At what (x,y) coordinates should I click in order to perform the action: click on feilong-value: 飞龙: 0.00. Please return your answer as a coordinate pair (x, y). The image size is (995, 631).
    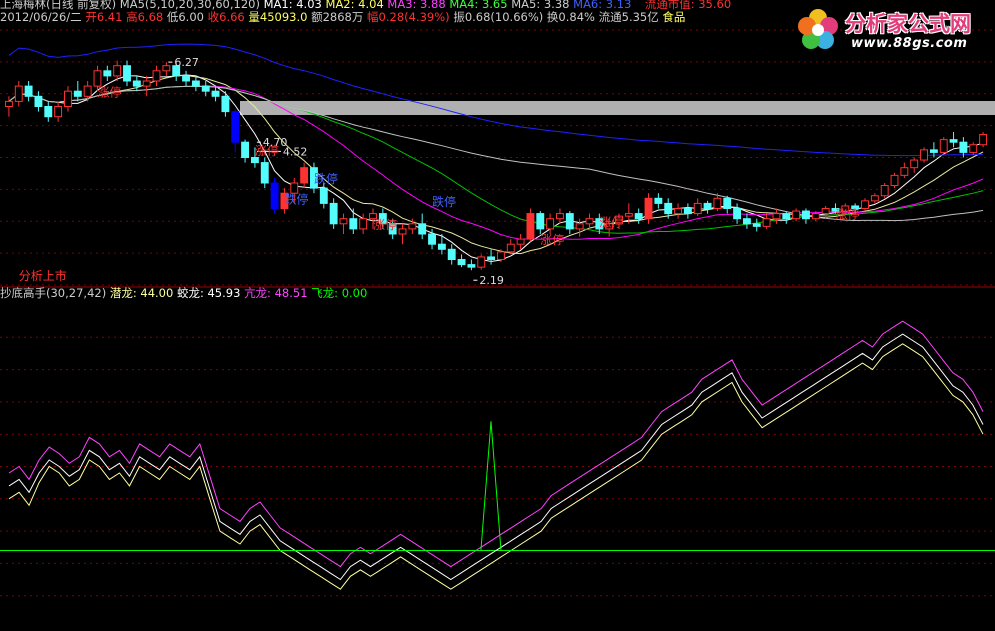
    Looking at the image, I should click on (339, 293).